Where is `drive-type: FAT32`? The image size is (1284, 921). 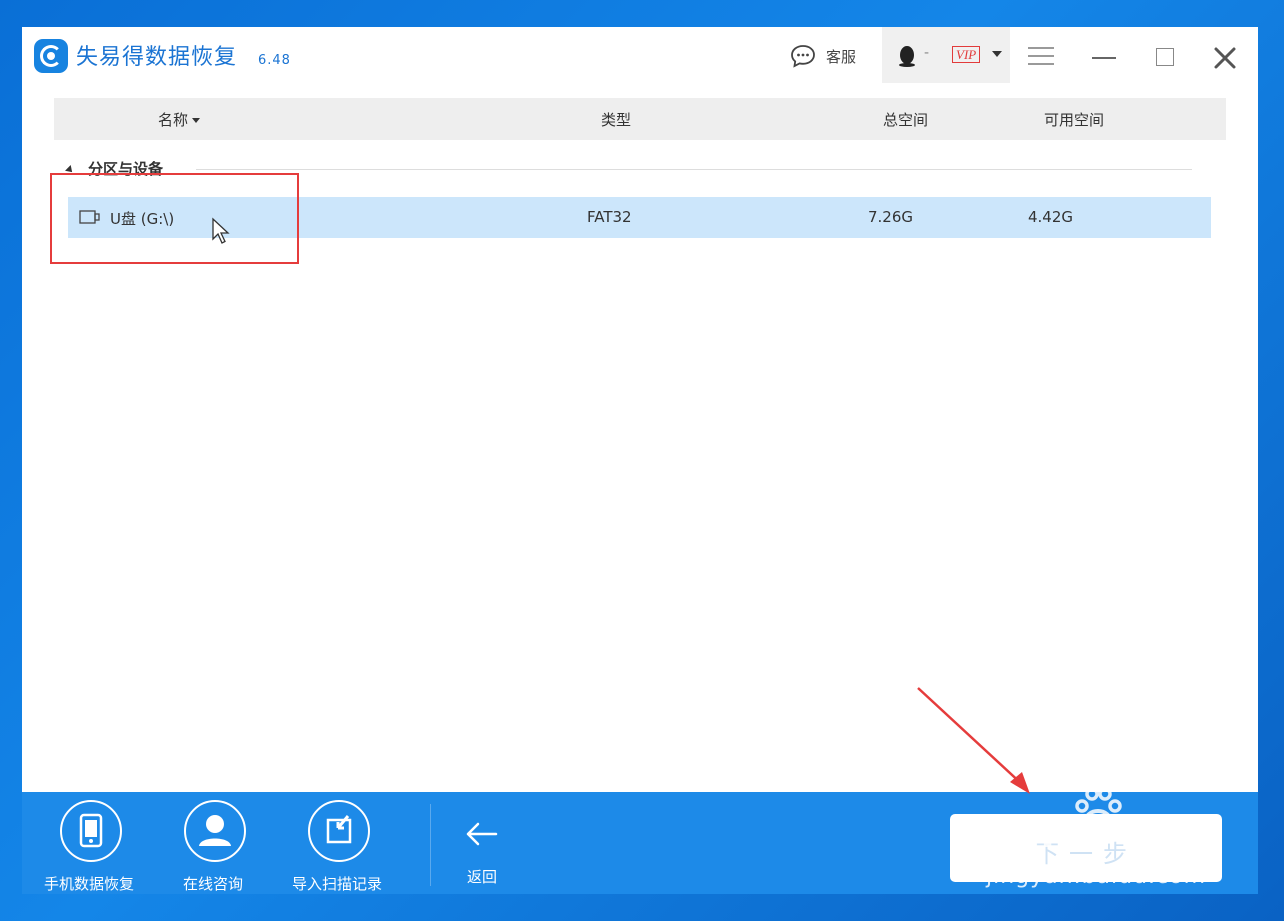 drive-type: FAT32 is located at coordinates (609, 217).